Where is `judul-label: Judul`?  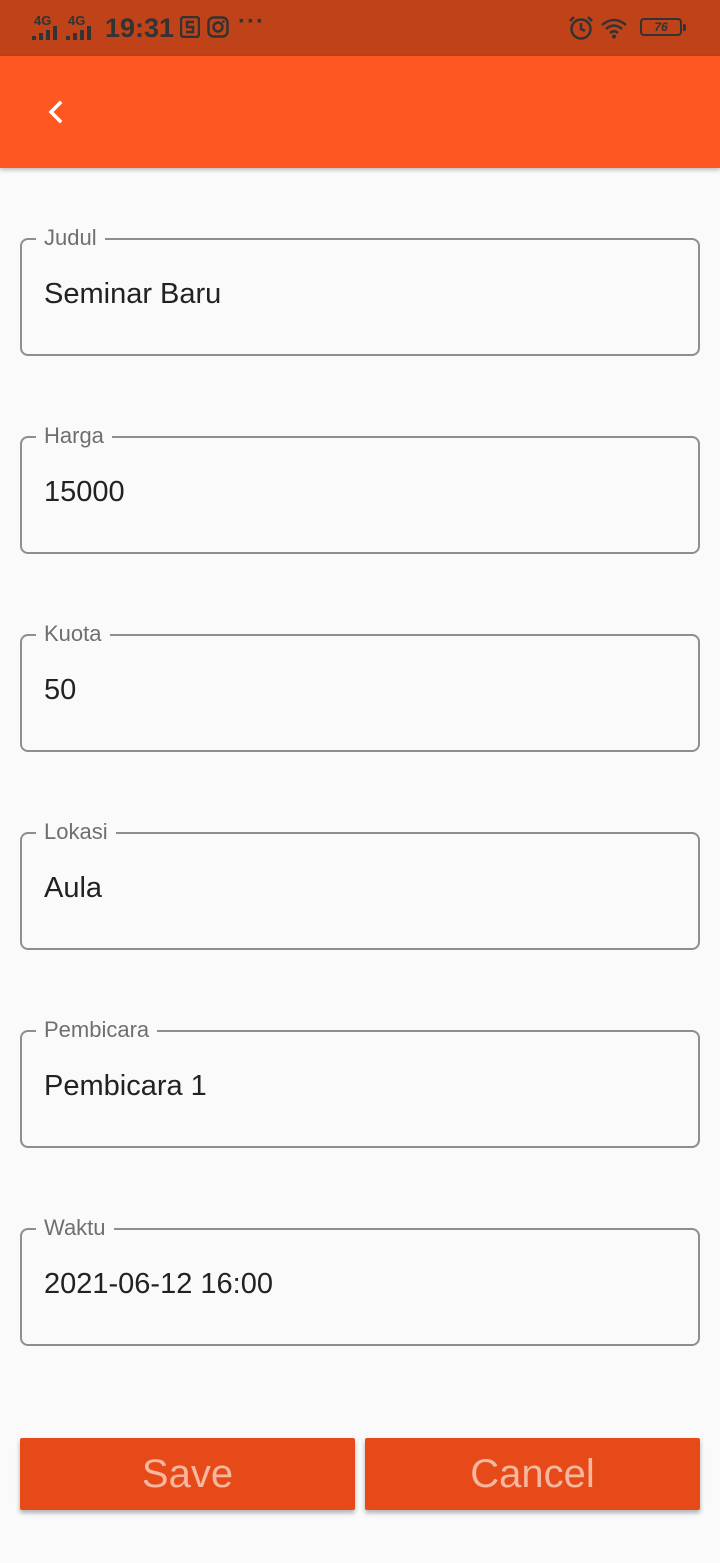 judul-label: Judul is located at coordinates (70, 238).